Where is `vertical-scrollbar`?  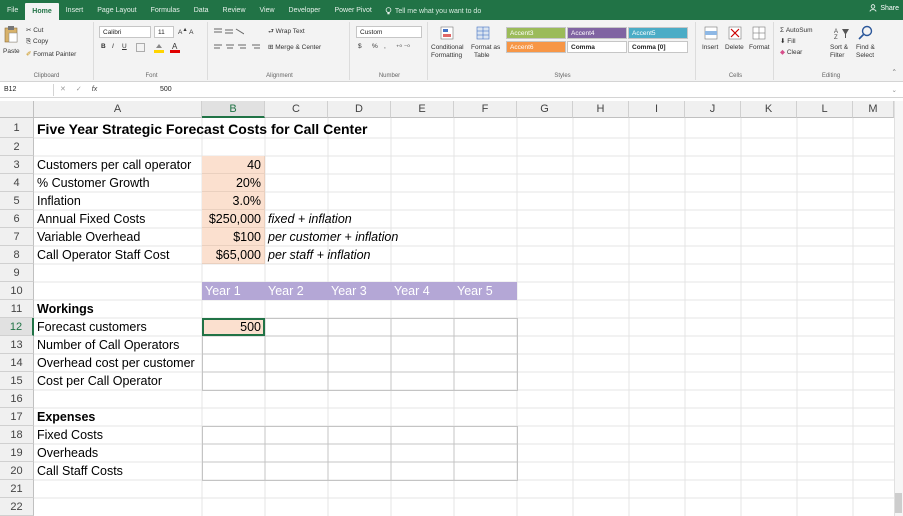 vertical-scrollbar is located at coordinates (898, 308).